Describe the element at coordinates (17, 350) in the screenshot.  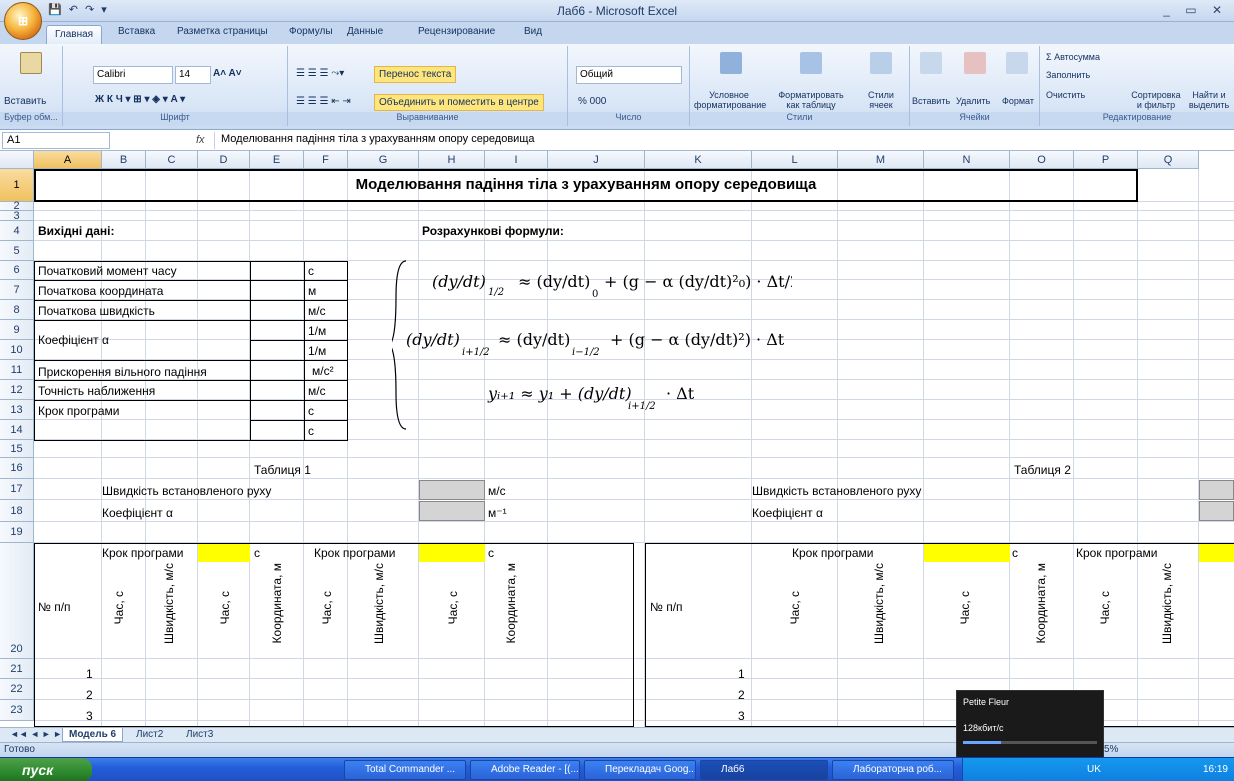
I see `row-header: 10` at that location.